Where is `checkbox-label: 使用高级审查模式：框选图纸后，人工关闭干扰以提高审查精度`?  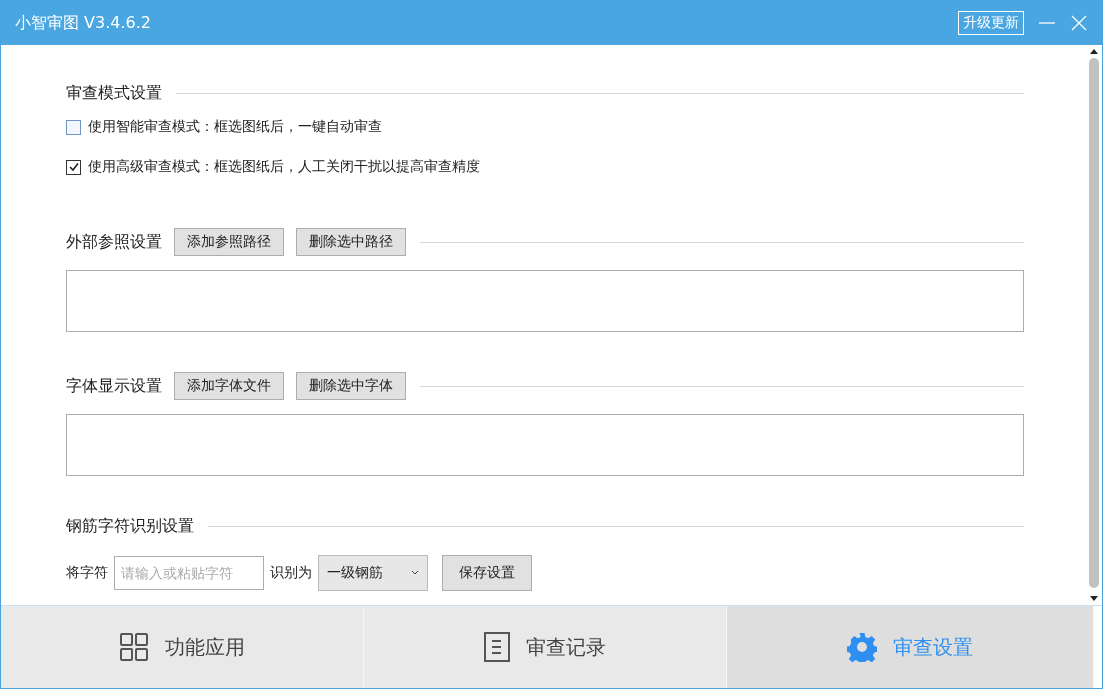
checkbox-label: 使用高级审查模式：框选图纸后，人工关闭干扰以提高审查精度 is located at coordinates (284, 167).